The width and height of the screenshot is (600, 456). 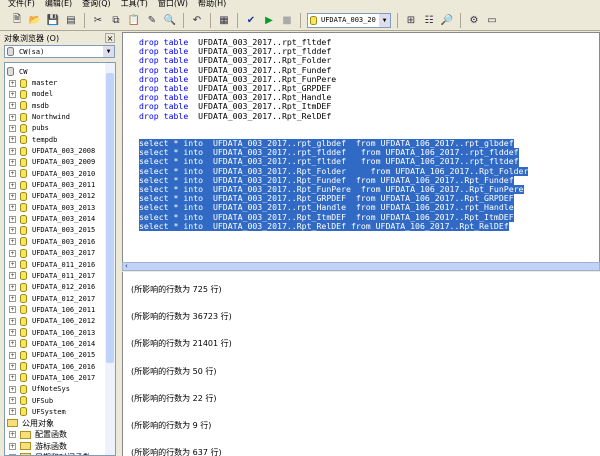 I want to click on tree-node-database: + UFDATA_003_2010, so click(x=60, y=173).